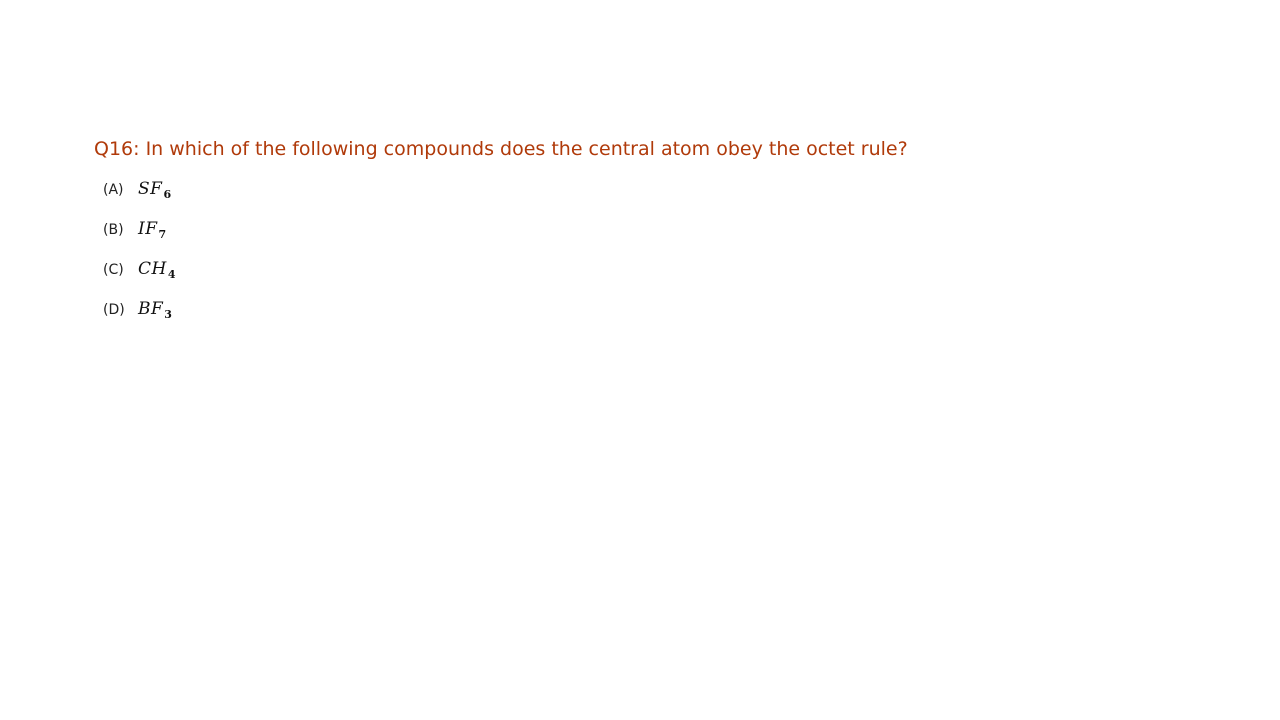 The image size is (1280, 720). Describe the element at coordinates (501, 310) in the screenshot. I see `option-d: (D) BF3` at that location.